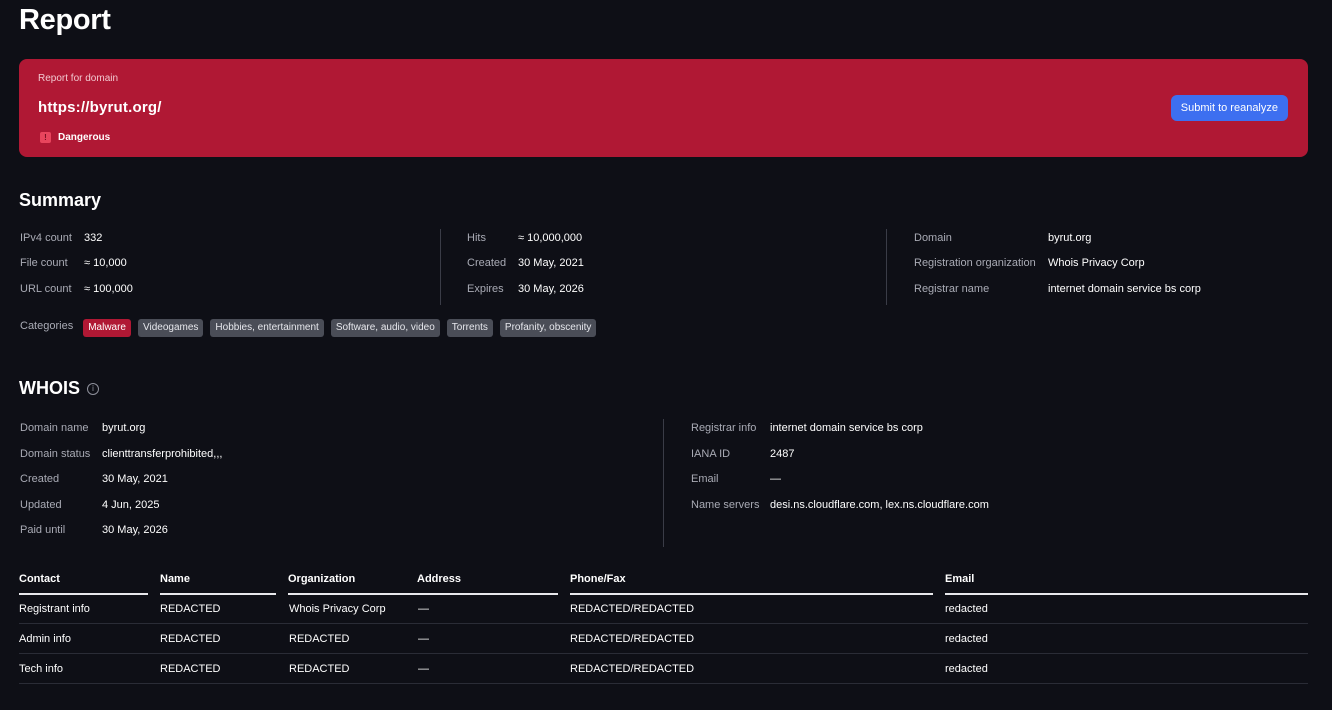 The height and width of the screenshot is (710, 1332). What do you see at coordinates (551, 263) in the screenshot?
I see `summary-value: 30 May, 2021` at bounding box center [551, 263].